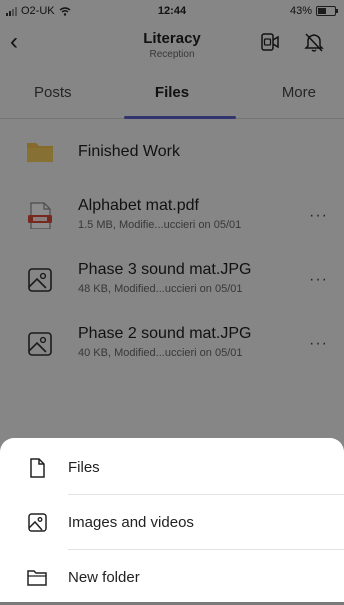 The image size is (344, 605). Describe the element at coordinates (37, 578) in the screenshot. I see `folder-icon` at that location.